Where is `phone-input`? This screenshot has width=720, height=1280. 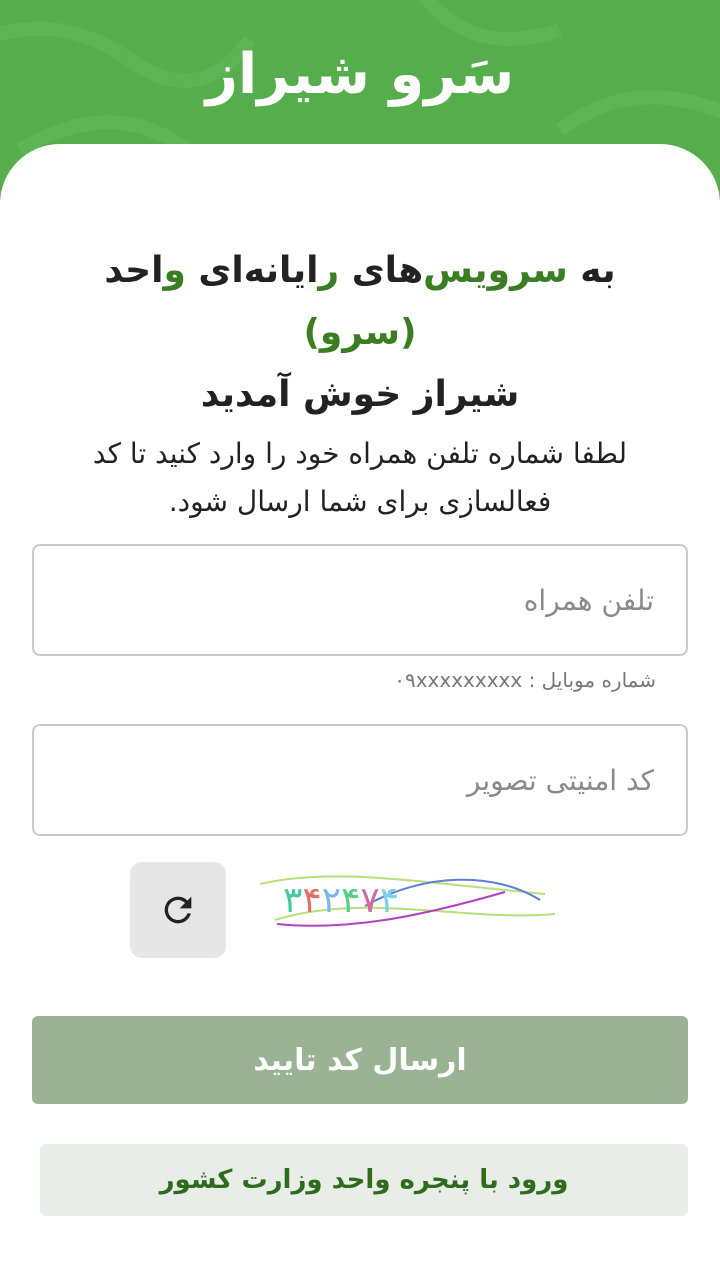 phone-input is located at coordinates (360, 600).